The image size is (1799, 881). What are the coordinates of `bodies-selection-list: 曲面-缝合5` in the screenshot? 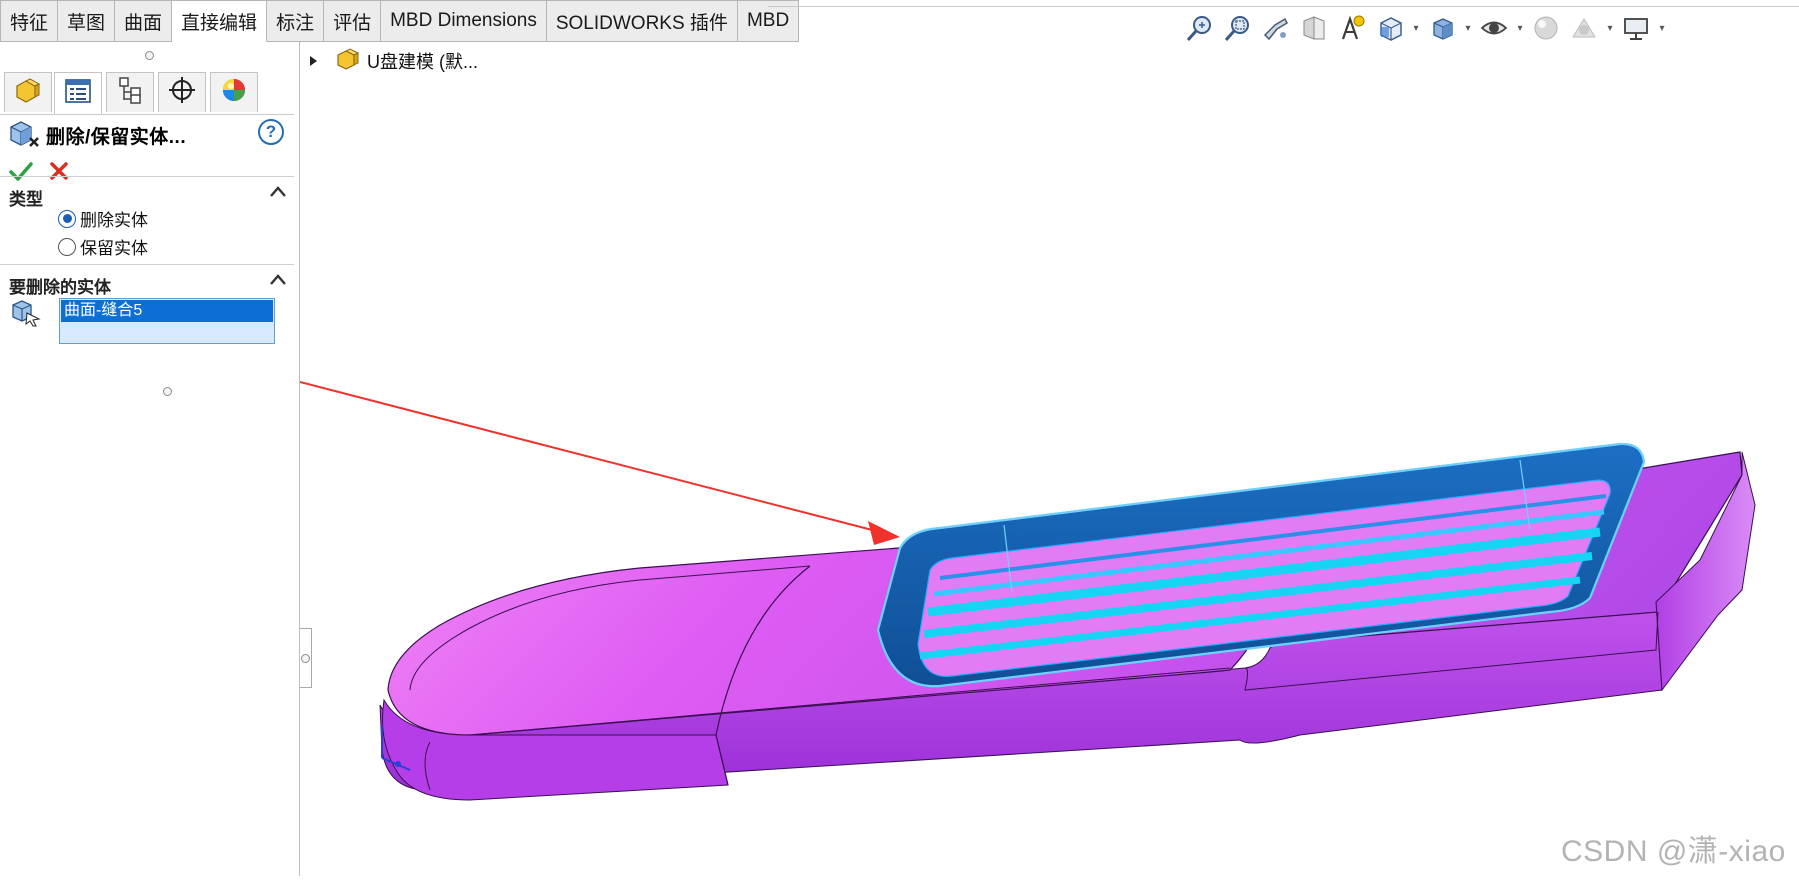 It's located at (167, 321).